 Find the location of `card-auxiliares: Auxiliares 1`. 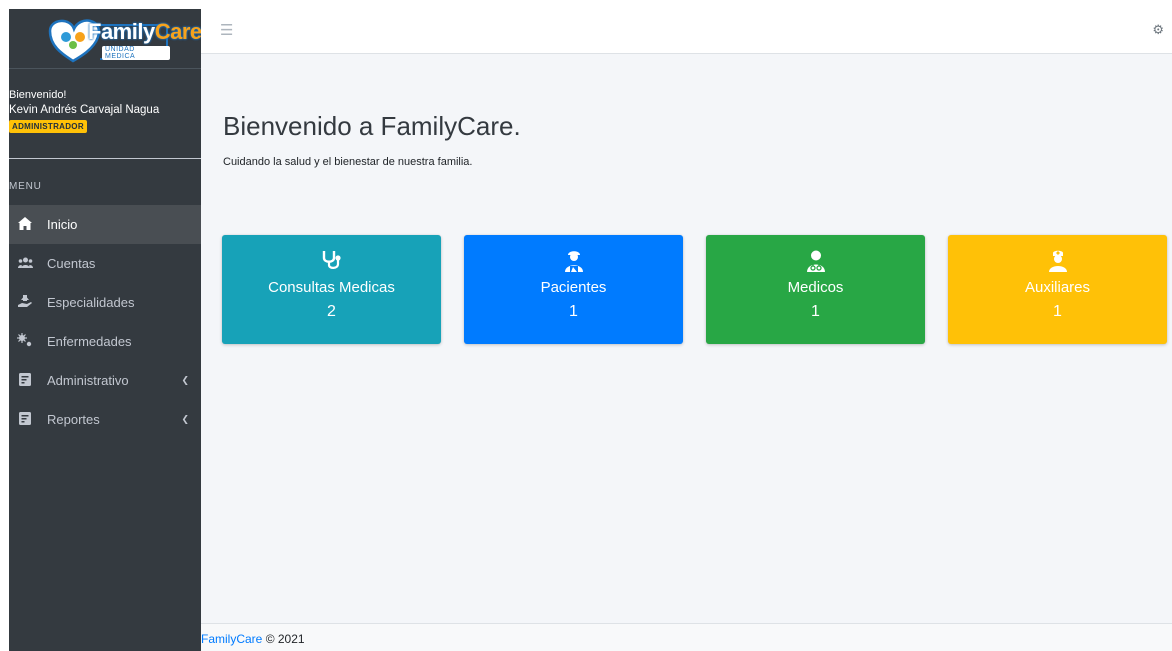

card-auxiliares: Auxiliares 1 is located at coordinates (1057, 289).